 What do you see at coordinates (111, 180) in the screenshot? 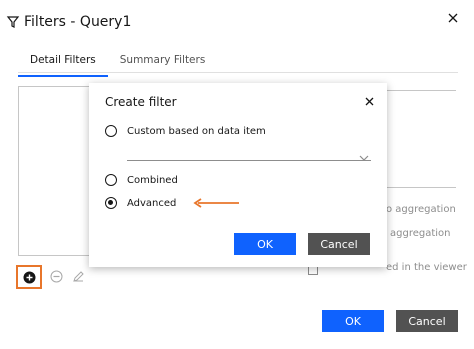
I see `radio-combined` at bounding box center [111, 180].